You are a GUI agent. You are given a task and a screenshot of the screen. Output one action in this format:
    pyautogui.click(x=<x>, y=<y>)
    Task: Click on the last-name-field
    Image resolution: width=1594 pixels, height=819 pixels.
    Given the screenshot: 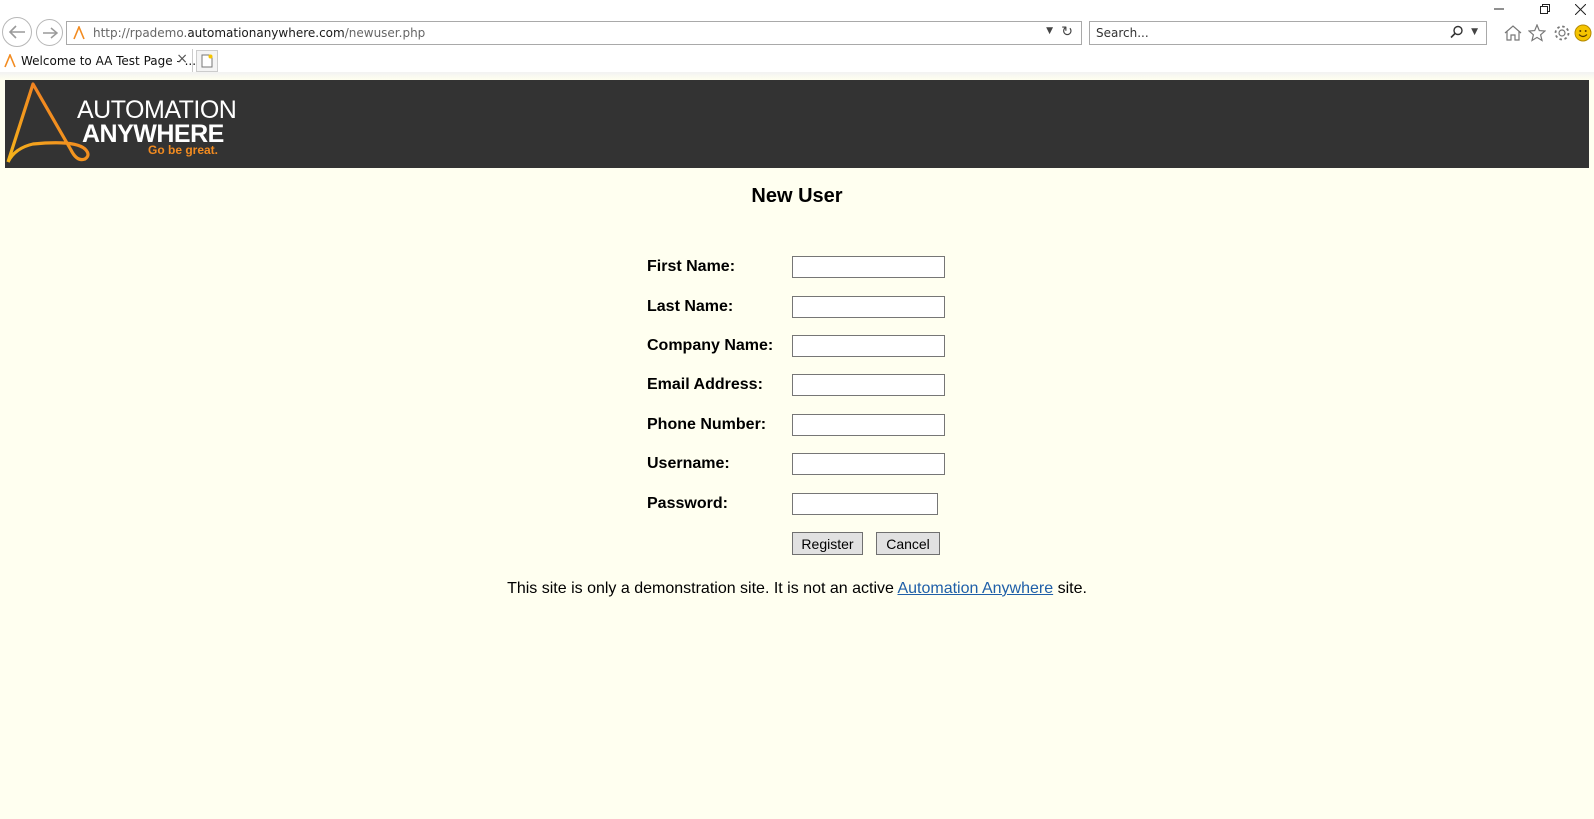 What is the action you would take?
    pyautogui.click(x=868, y=307)
    